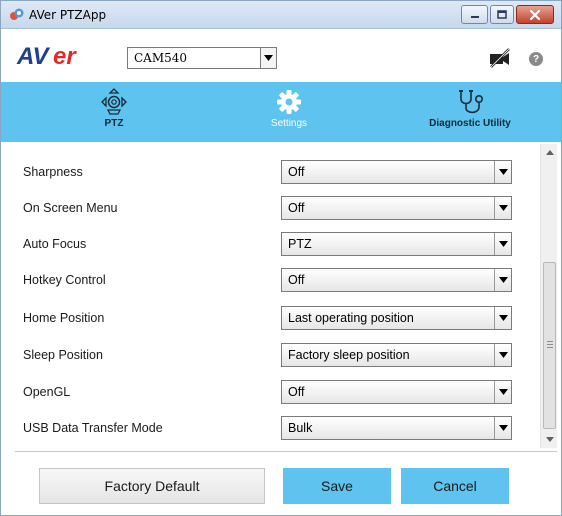  I want to click on setting-label: Auto Focus, so click(55, 244).